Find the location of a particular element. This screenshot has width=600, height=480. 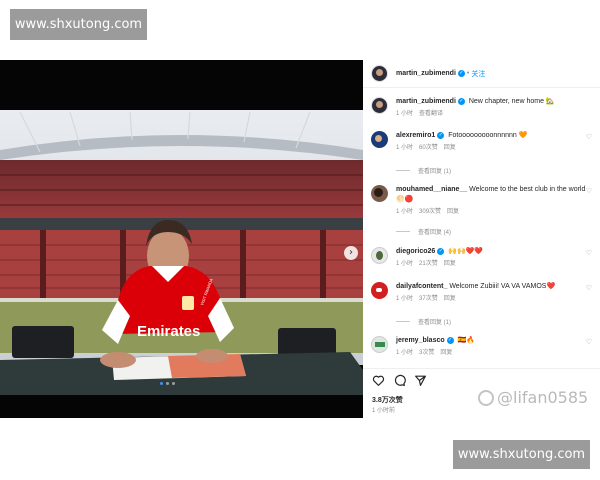

comment: jeremy_blasco ✓ 🇪🇸🔥 1 小时 3次赞 回复 ♡ is located at coordinates (483, 347).